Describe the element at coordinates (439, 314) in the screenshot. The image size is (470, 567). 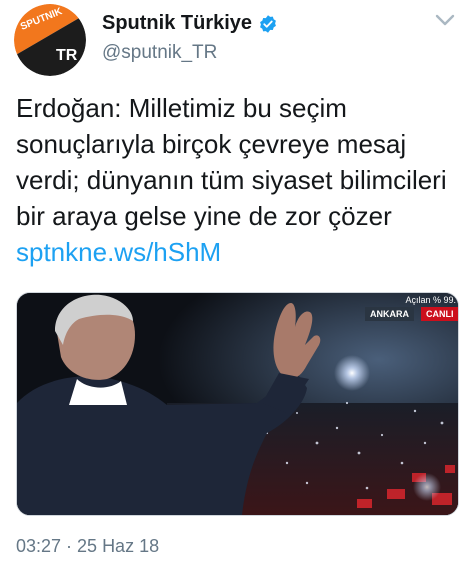
I see `live-badge: CANLI` at that location.